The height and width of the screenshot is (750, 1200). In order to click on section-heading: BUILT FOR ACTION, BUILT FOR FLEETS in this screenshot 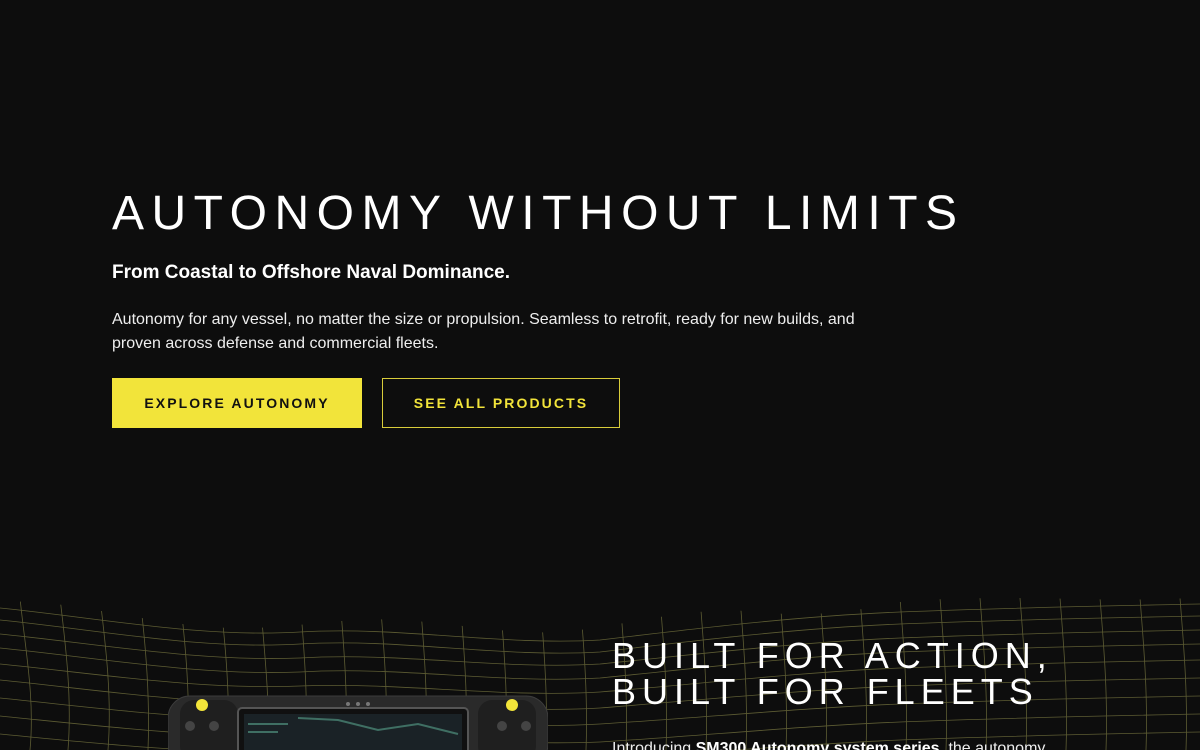, I will do `click(892, 674)`.